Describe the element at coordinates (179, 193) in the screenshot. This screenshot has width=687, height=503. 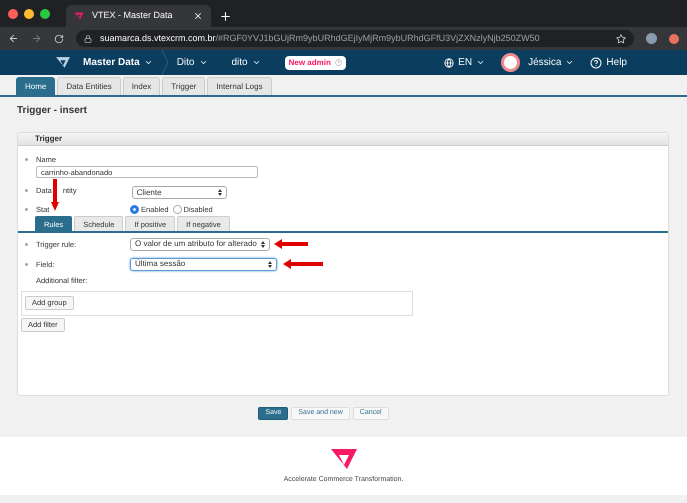
I see `data-entity-select: Cliente` at that location.